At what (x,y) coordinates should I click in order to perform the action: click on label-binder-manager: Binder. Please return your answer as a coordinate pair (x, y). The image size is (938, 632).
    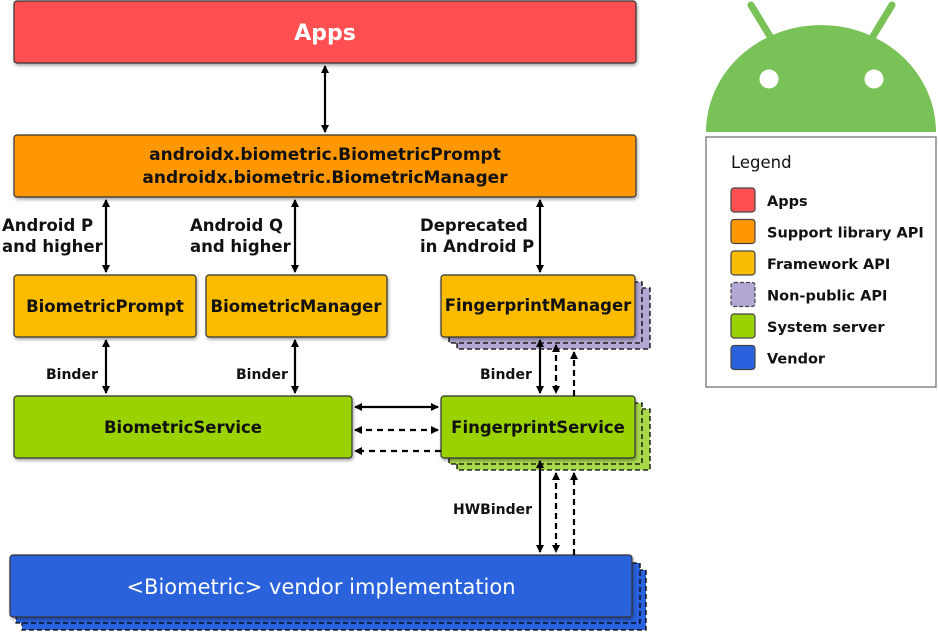
    Looking at the image, I should click on (262, 375).